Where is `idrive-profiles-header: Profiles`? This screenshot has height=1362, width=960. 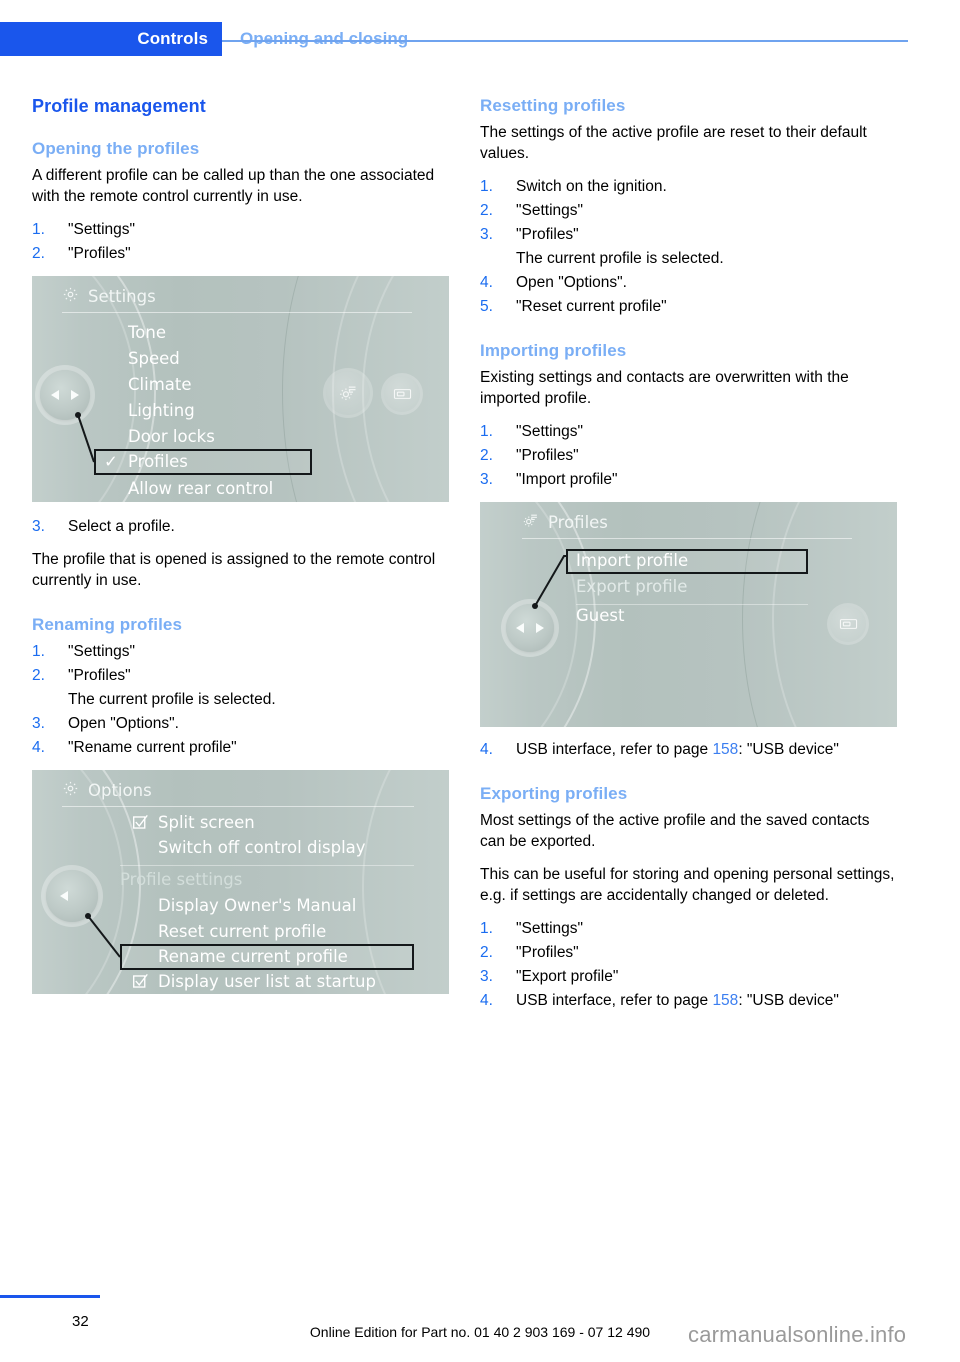 idrive-profiles-header: Profiles is located at coordinates (565, 522).